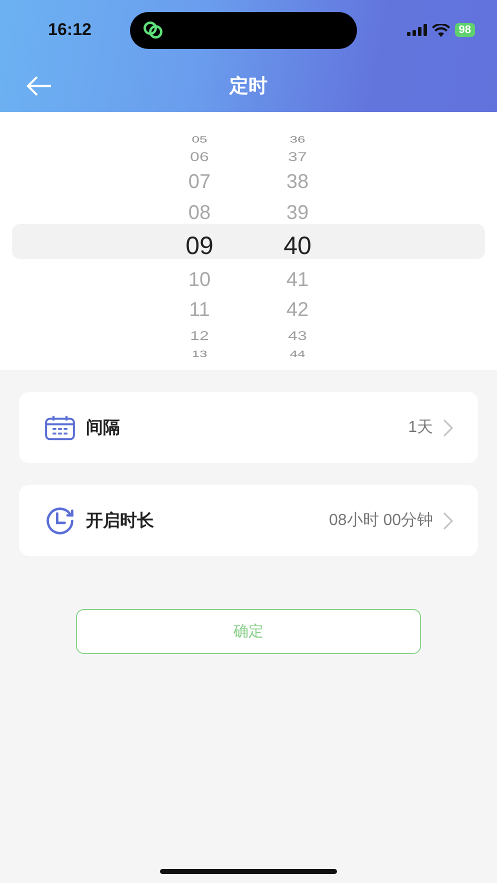  I want to click on picker-item: 42, so click(297, 310).